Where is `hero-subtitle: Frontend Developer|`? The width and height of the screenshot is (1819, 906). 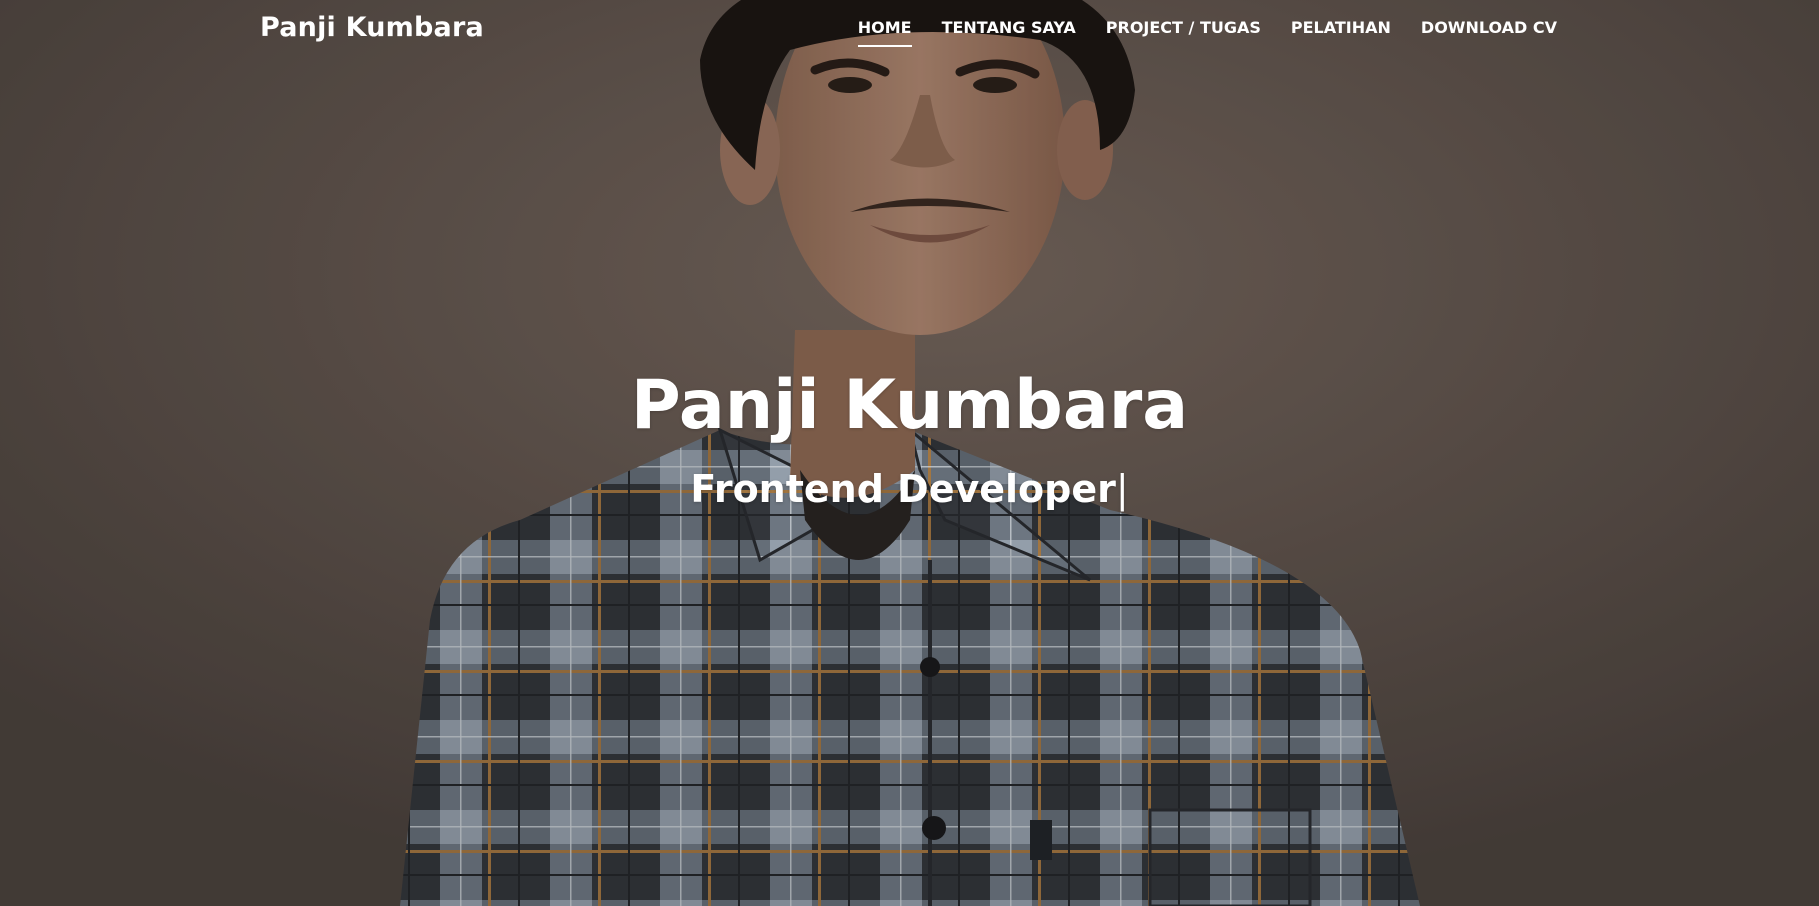
hero-subtitle: Frontend Developer| is located at coordinates (909, 489).